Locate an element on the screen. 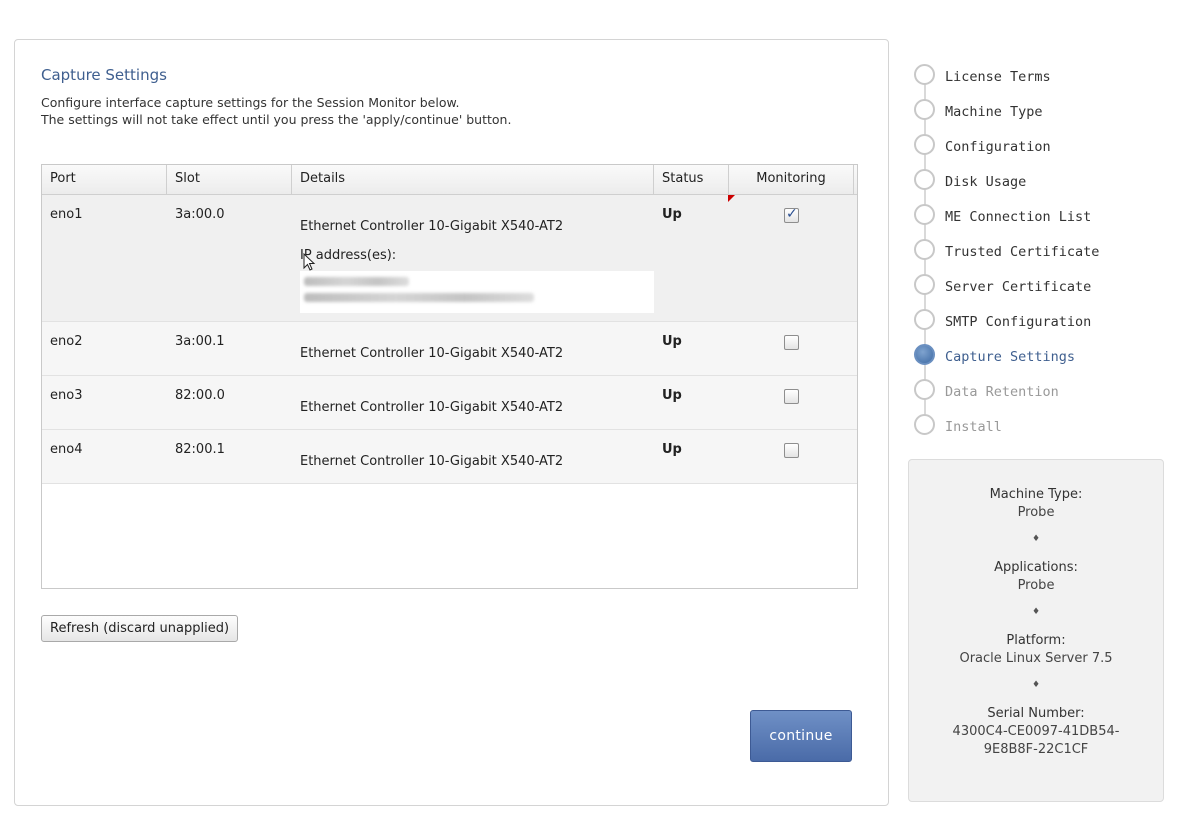 This screenshot has width=1186, height=840. step-trusted-certificate: Trusted Certificate is located at coordinates (1042, 254).